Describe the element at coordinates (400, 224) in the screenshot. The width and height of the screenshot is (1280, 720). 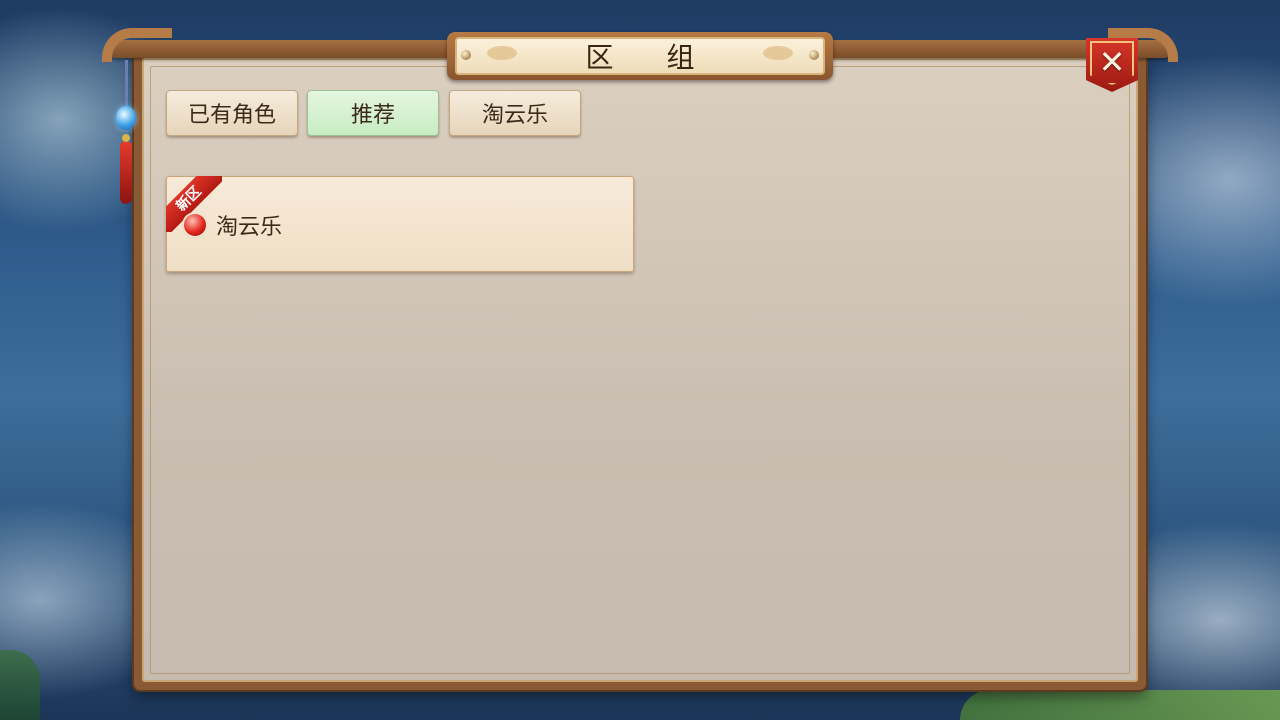
I see `server-list-item: 新区 淘云乐` at that location.